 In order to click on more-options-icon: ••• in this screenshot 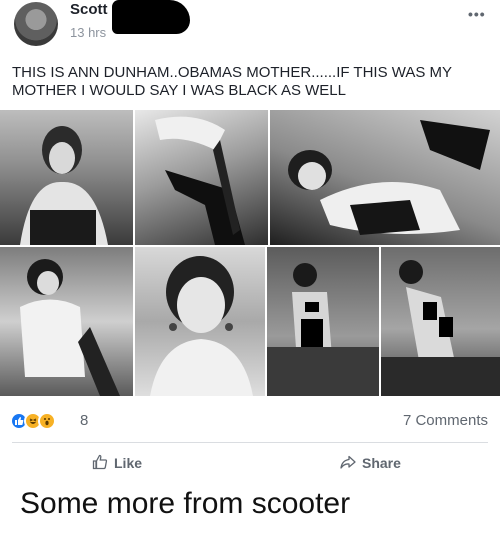, I will do `click(477, 14)`.